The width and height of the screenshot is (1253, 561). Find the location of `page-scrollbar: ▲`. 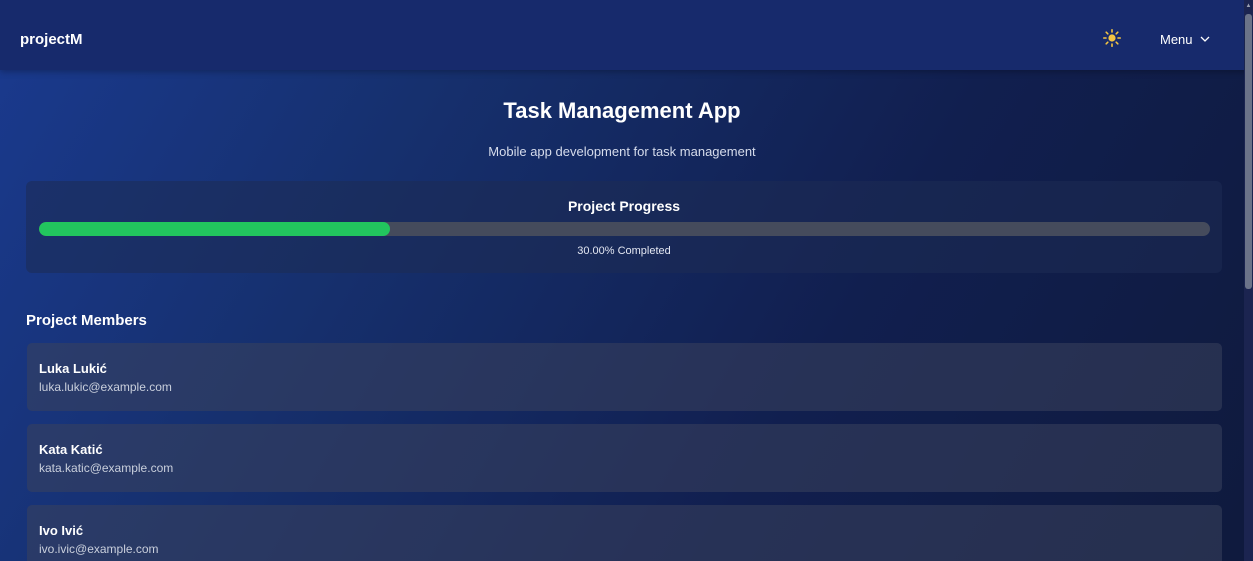

page-scrollbar: ▲ is located at coordinates (1248, 280).